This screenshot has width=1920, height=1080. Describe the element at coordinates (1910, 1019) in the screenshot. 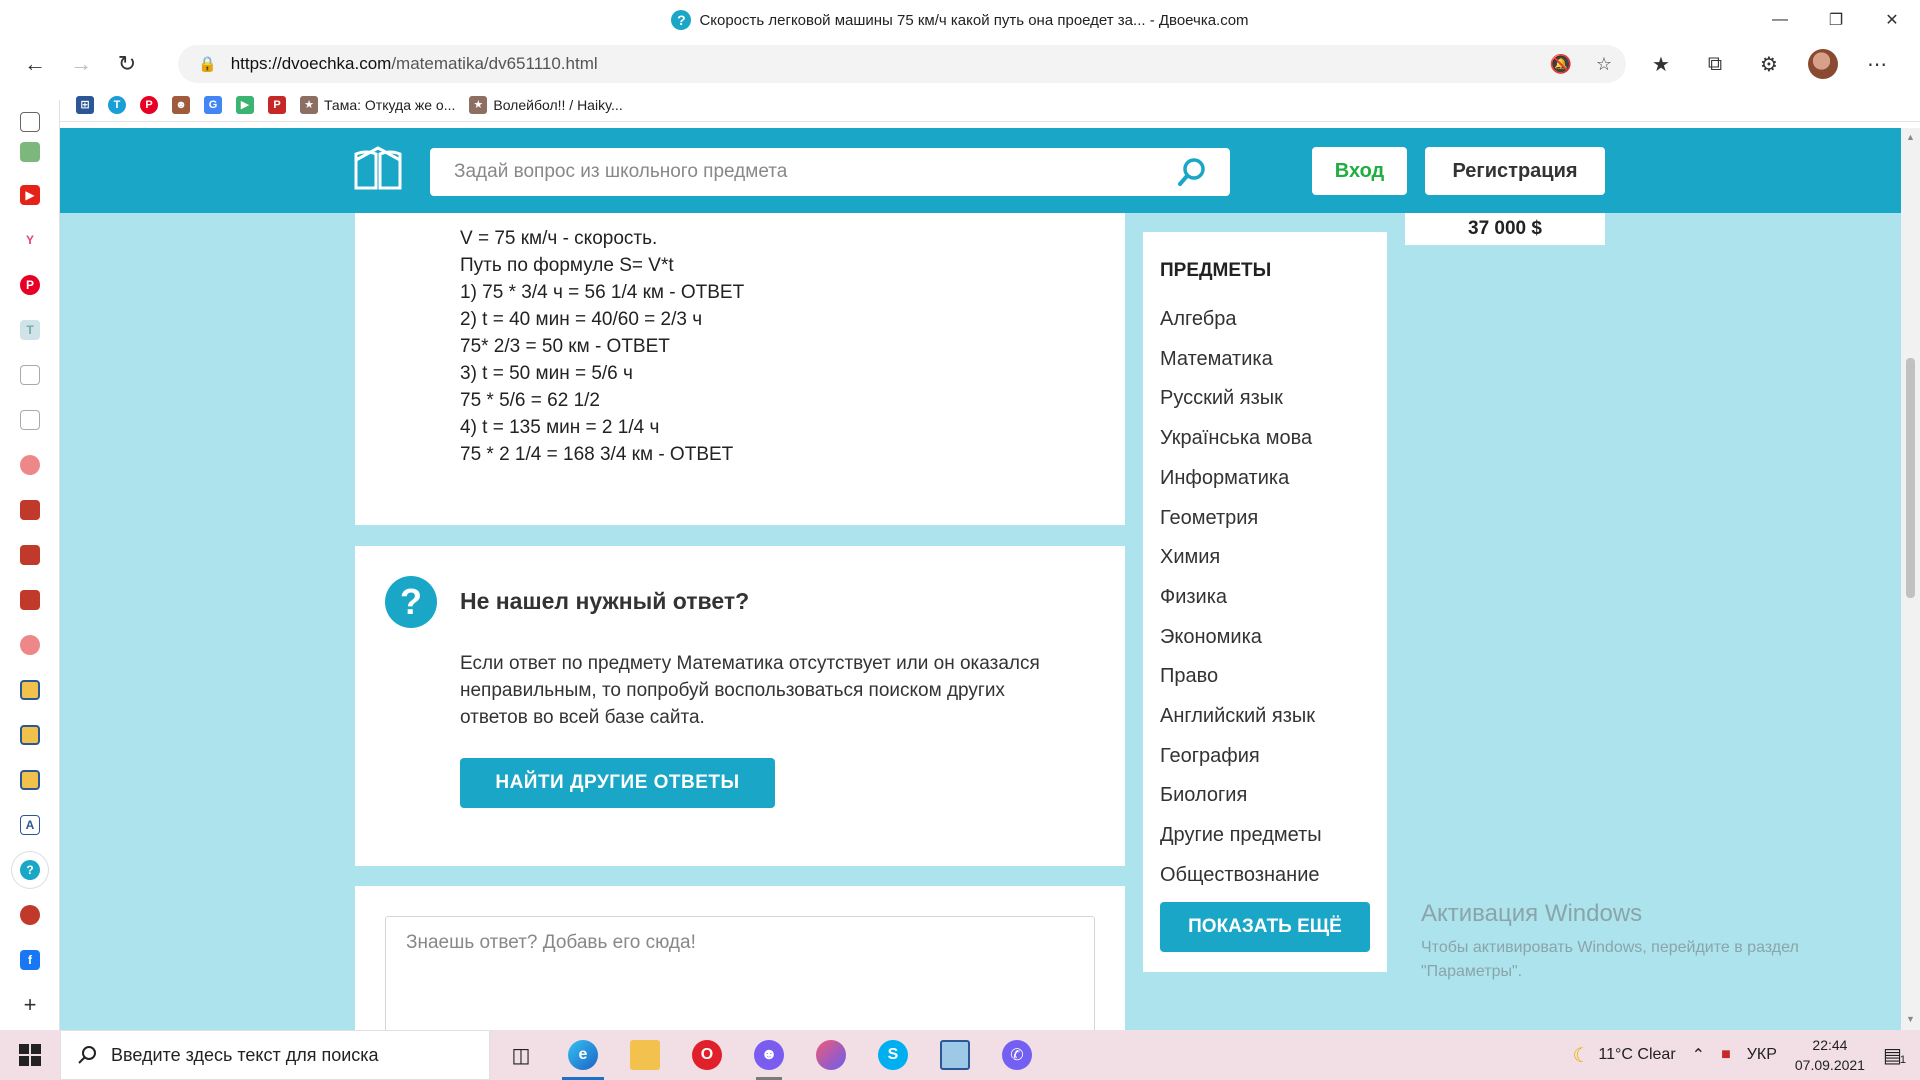

I see `scroll-down-icon: ▼` at that location.